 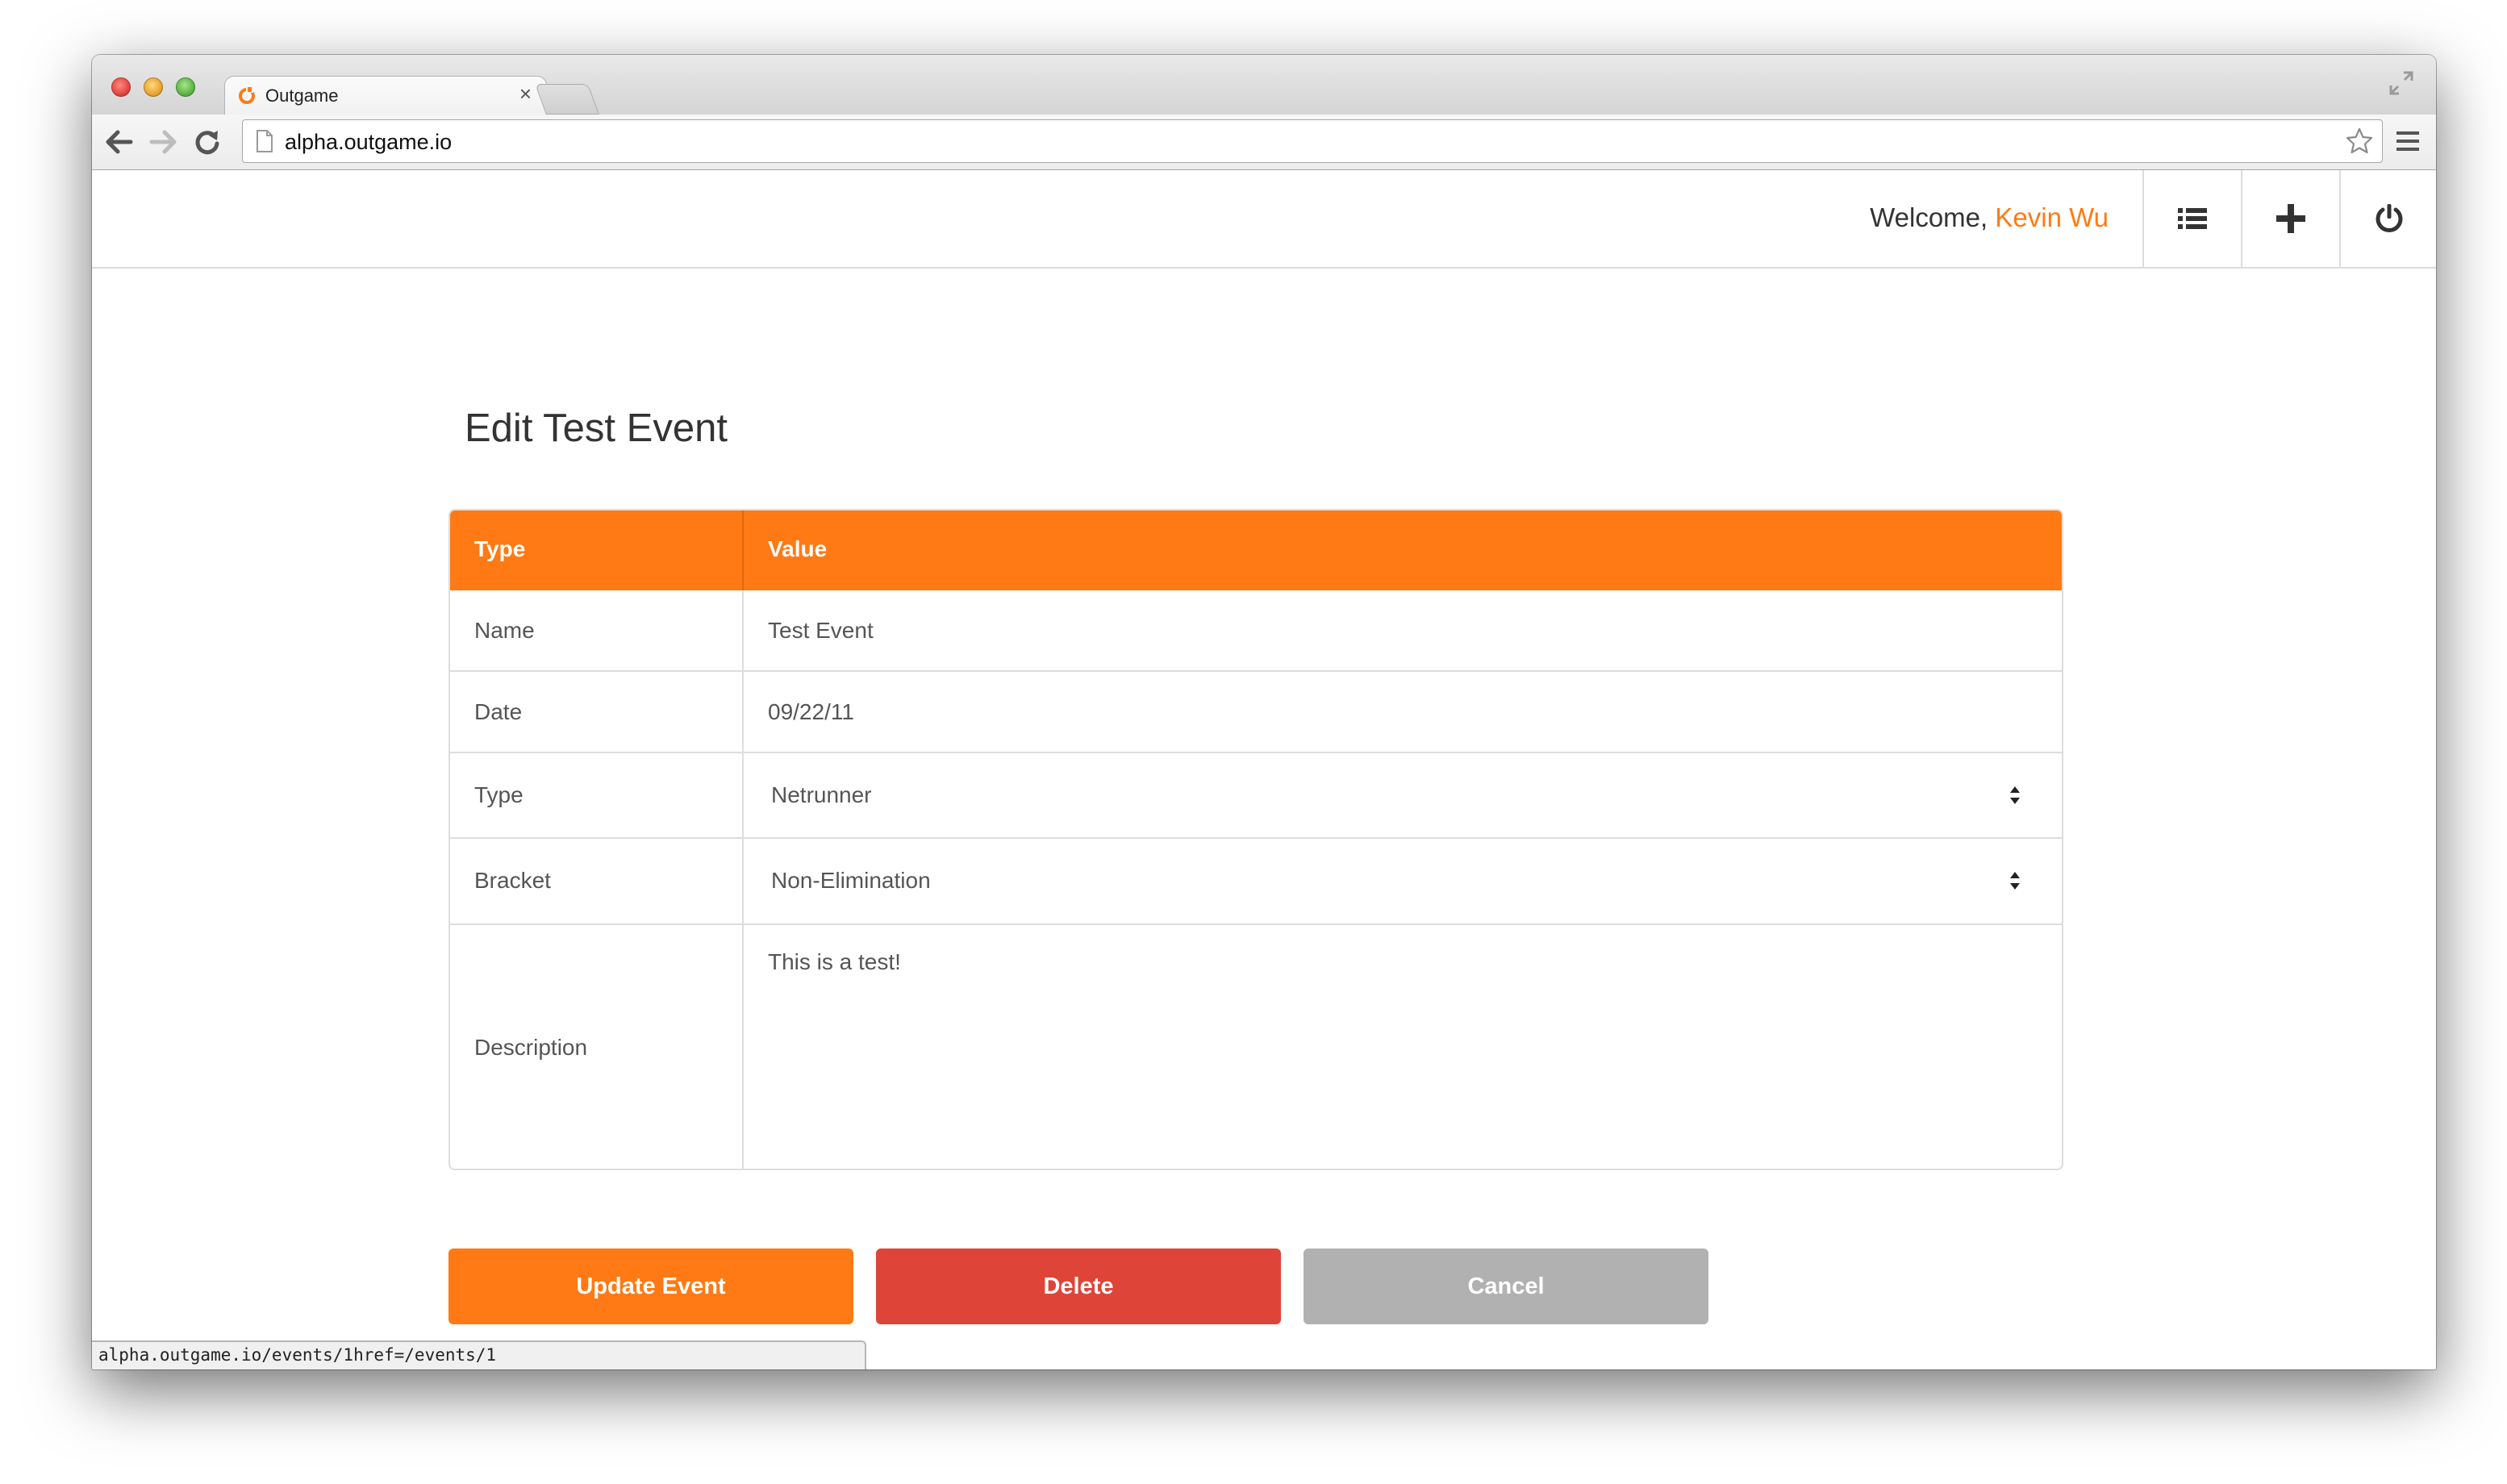 I want to click on status-bar: alpha.outgame.io/events/1href=/events/1, so click(x=479, y=1354).